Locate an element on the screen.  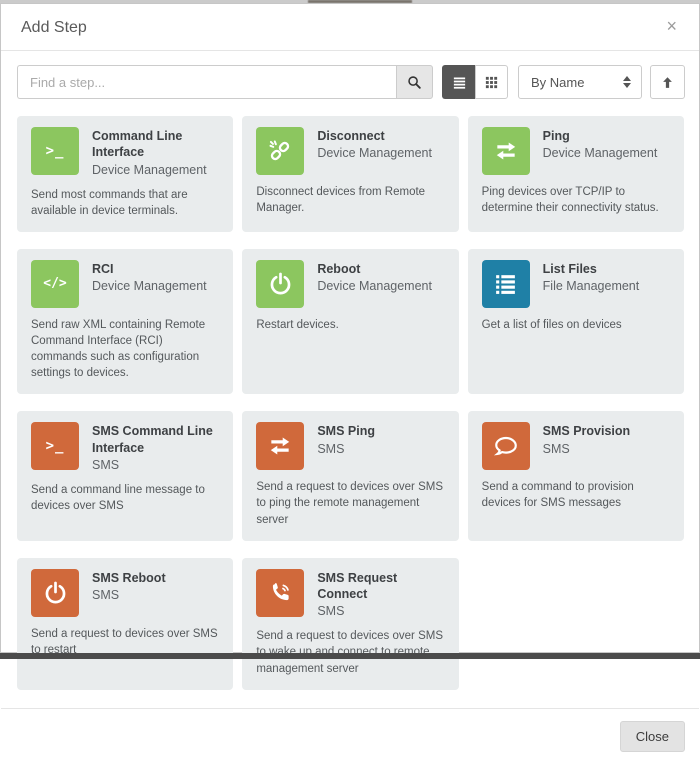
step-title: SMS Command Line Interface is located at coordinates (152, 439).